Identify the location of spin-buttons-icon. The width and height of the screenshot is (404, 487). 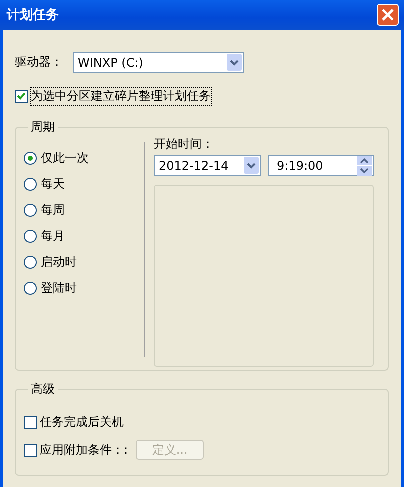
(364, 166).